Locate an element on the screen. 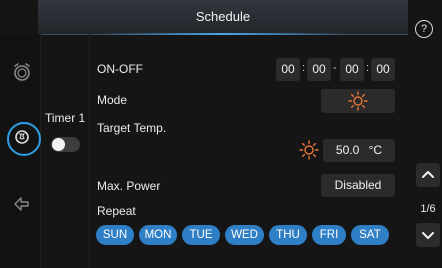 The height and width of the screenshot is (268, 442). day-fri: FRI is located at coordinates (329, 235).